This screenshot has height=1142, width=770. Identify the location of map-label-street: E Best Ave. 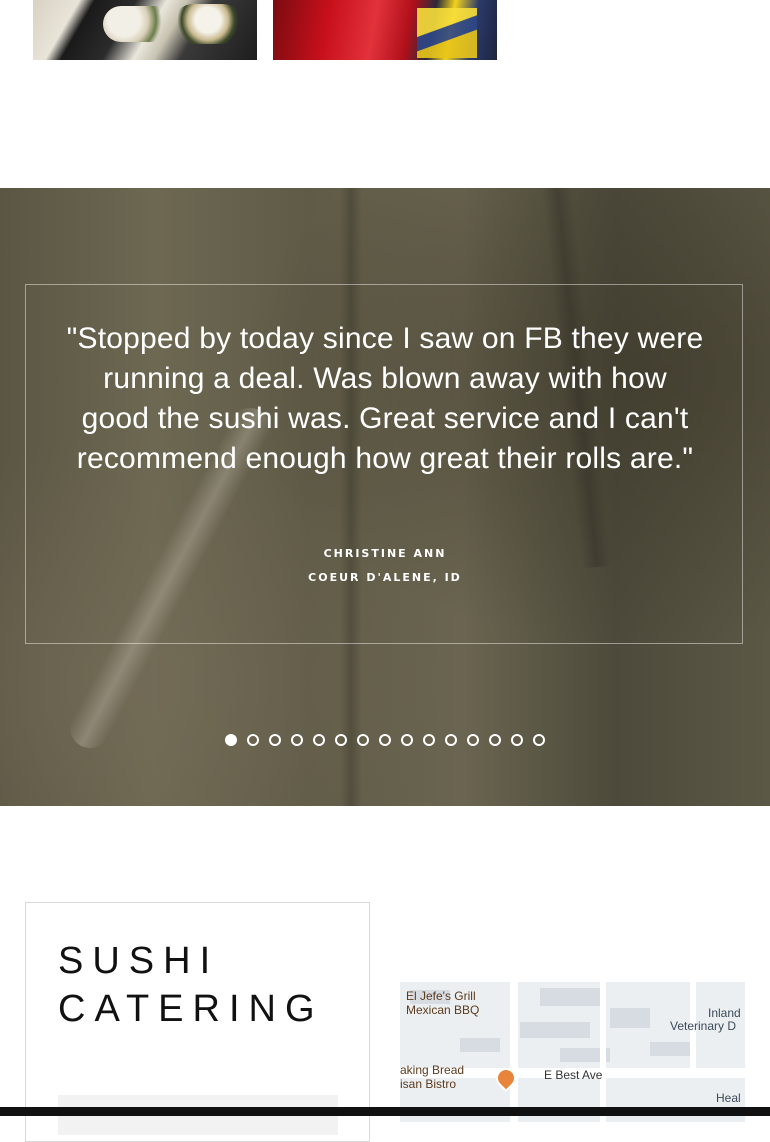
(573, 1075).